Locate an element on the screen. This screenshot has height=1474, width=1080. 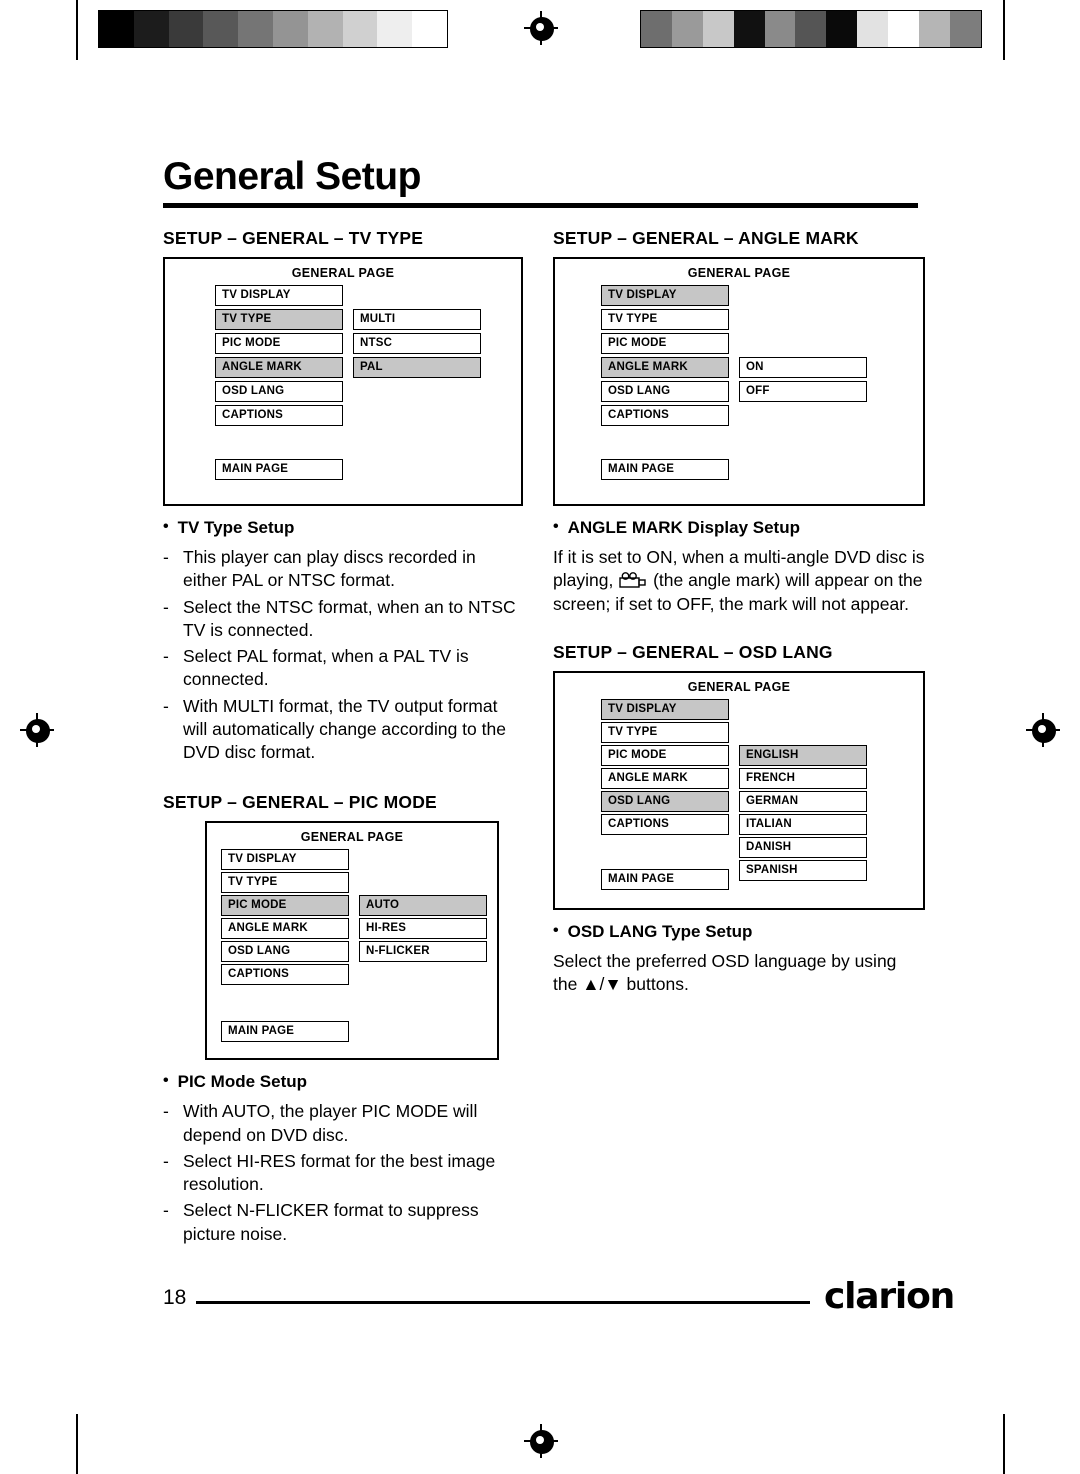
osd-option-n-flicker: N-FLICKER is located at coordinates (423, 952).